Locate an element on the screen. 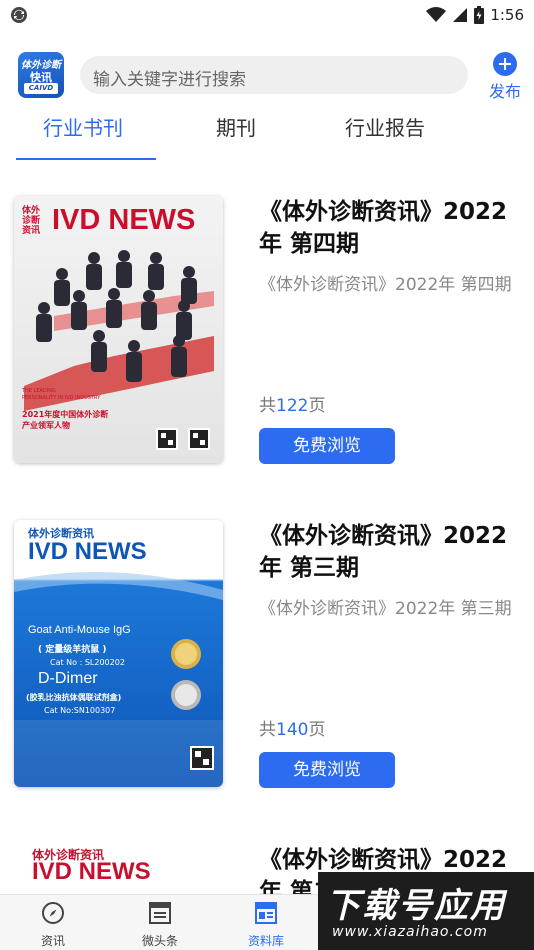  item-pages: 共122页 is located at coordinates (292, 403).